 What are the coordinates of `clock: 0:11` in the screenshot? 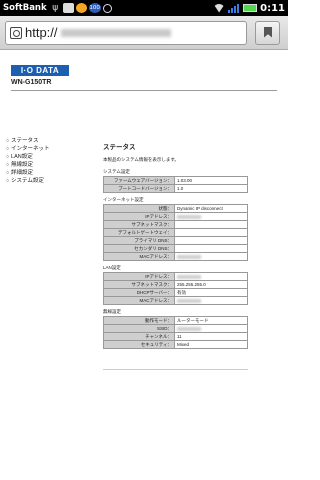 It's located at (272, 8).